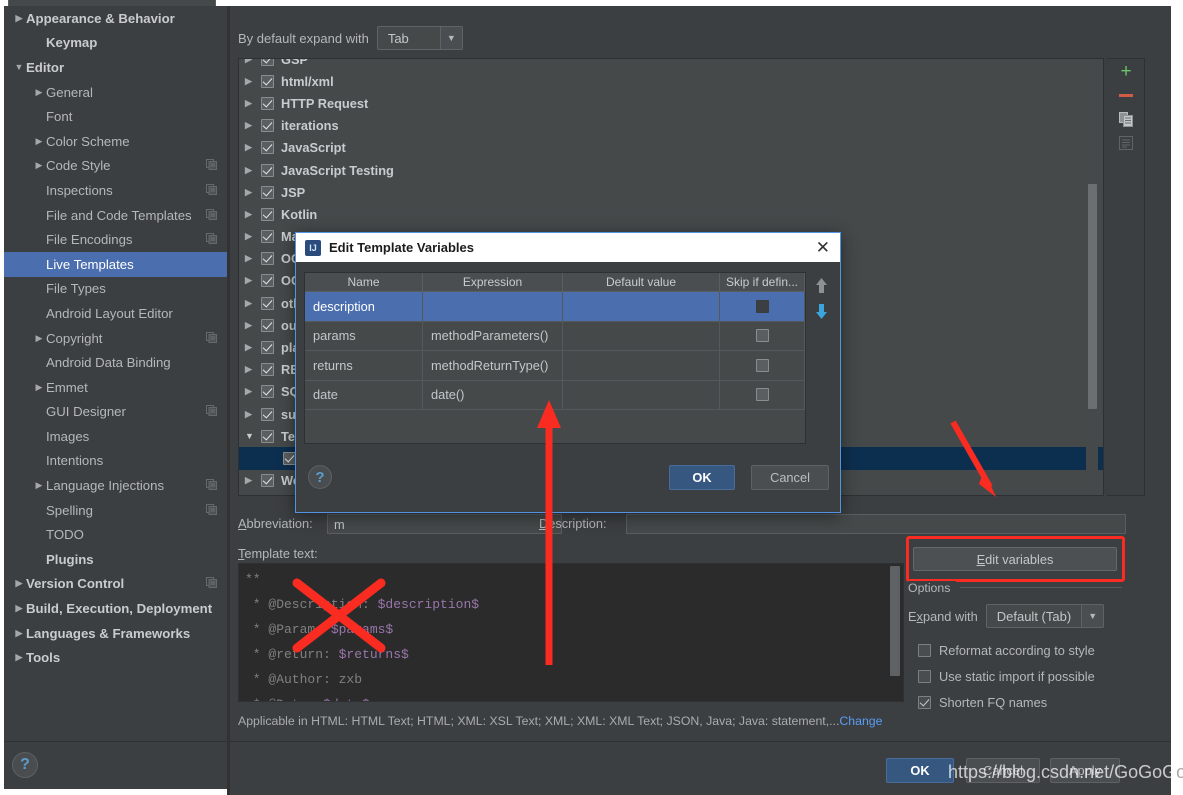 This screenshot has height=795, width=1183. Describe the element at coordinates (1126, 71) in the screenshot. I see `add-template-button: +` at that location.